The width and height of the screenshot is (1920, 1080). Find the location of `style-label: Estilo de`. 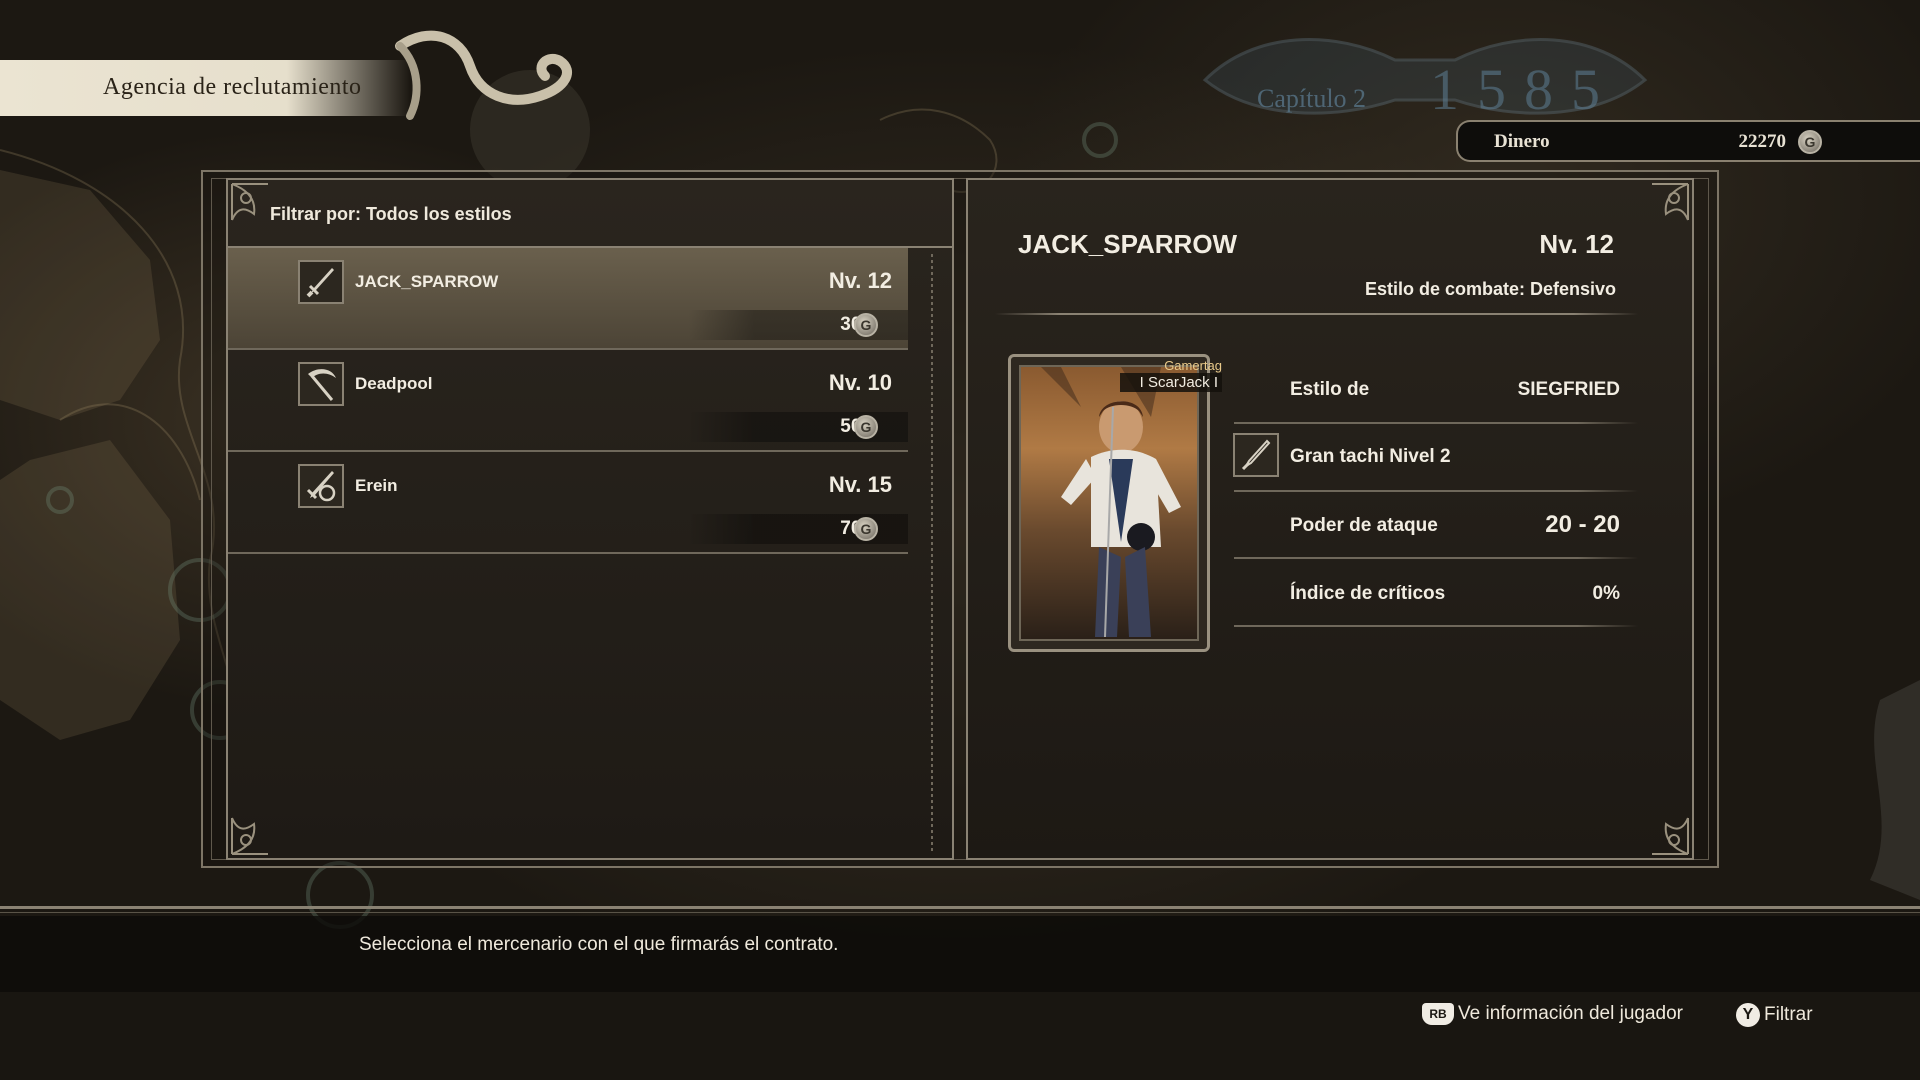

style-label: Estilo de is located at coordinates (1330, 389).